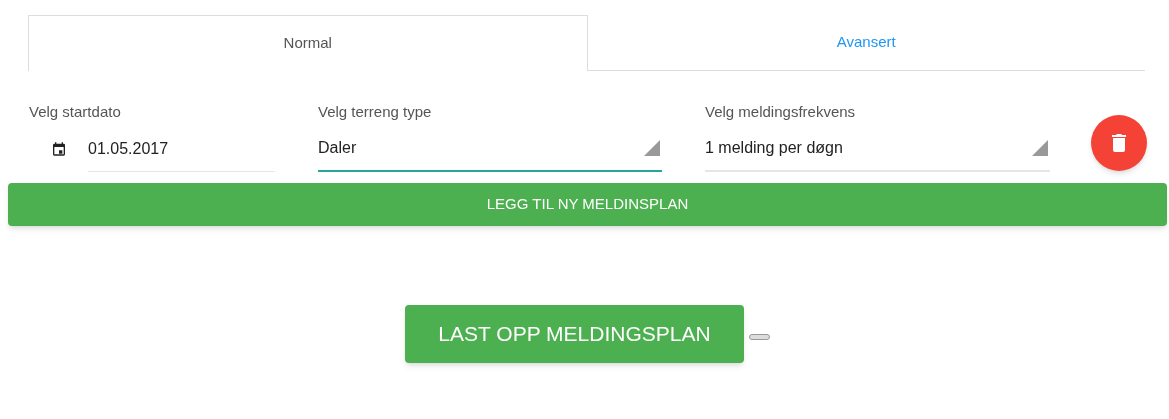 This screenshot has width=1169, height=419. I want to click on calendar-icon, so click(59, 149).